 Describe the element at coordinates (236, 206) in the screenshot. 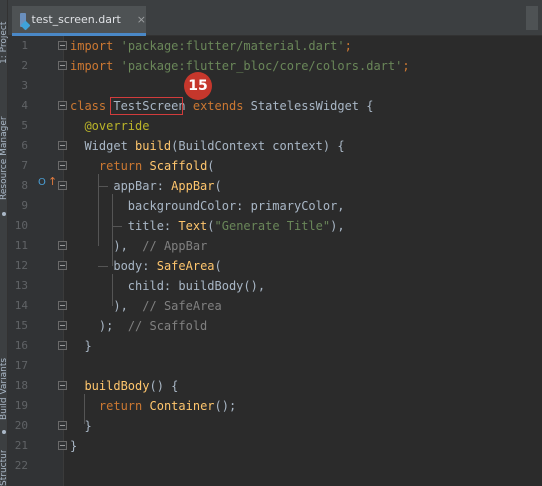

I see `code-line-9: backgroundColor: primaryColor,` at that location.